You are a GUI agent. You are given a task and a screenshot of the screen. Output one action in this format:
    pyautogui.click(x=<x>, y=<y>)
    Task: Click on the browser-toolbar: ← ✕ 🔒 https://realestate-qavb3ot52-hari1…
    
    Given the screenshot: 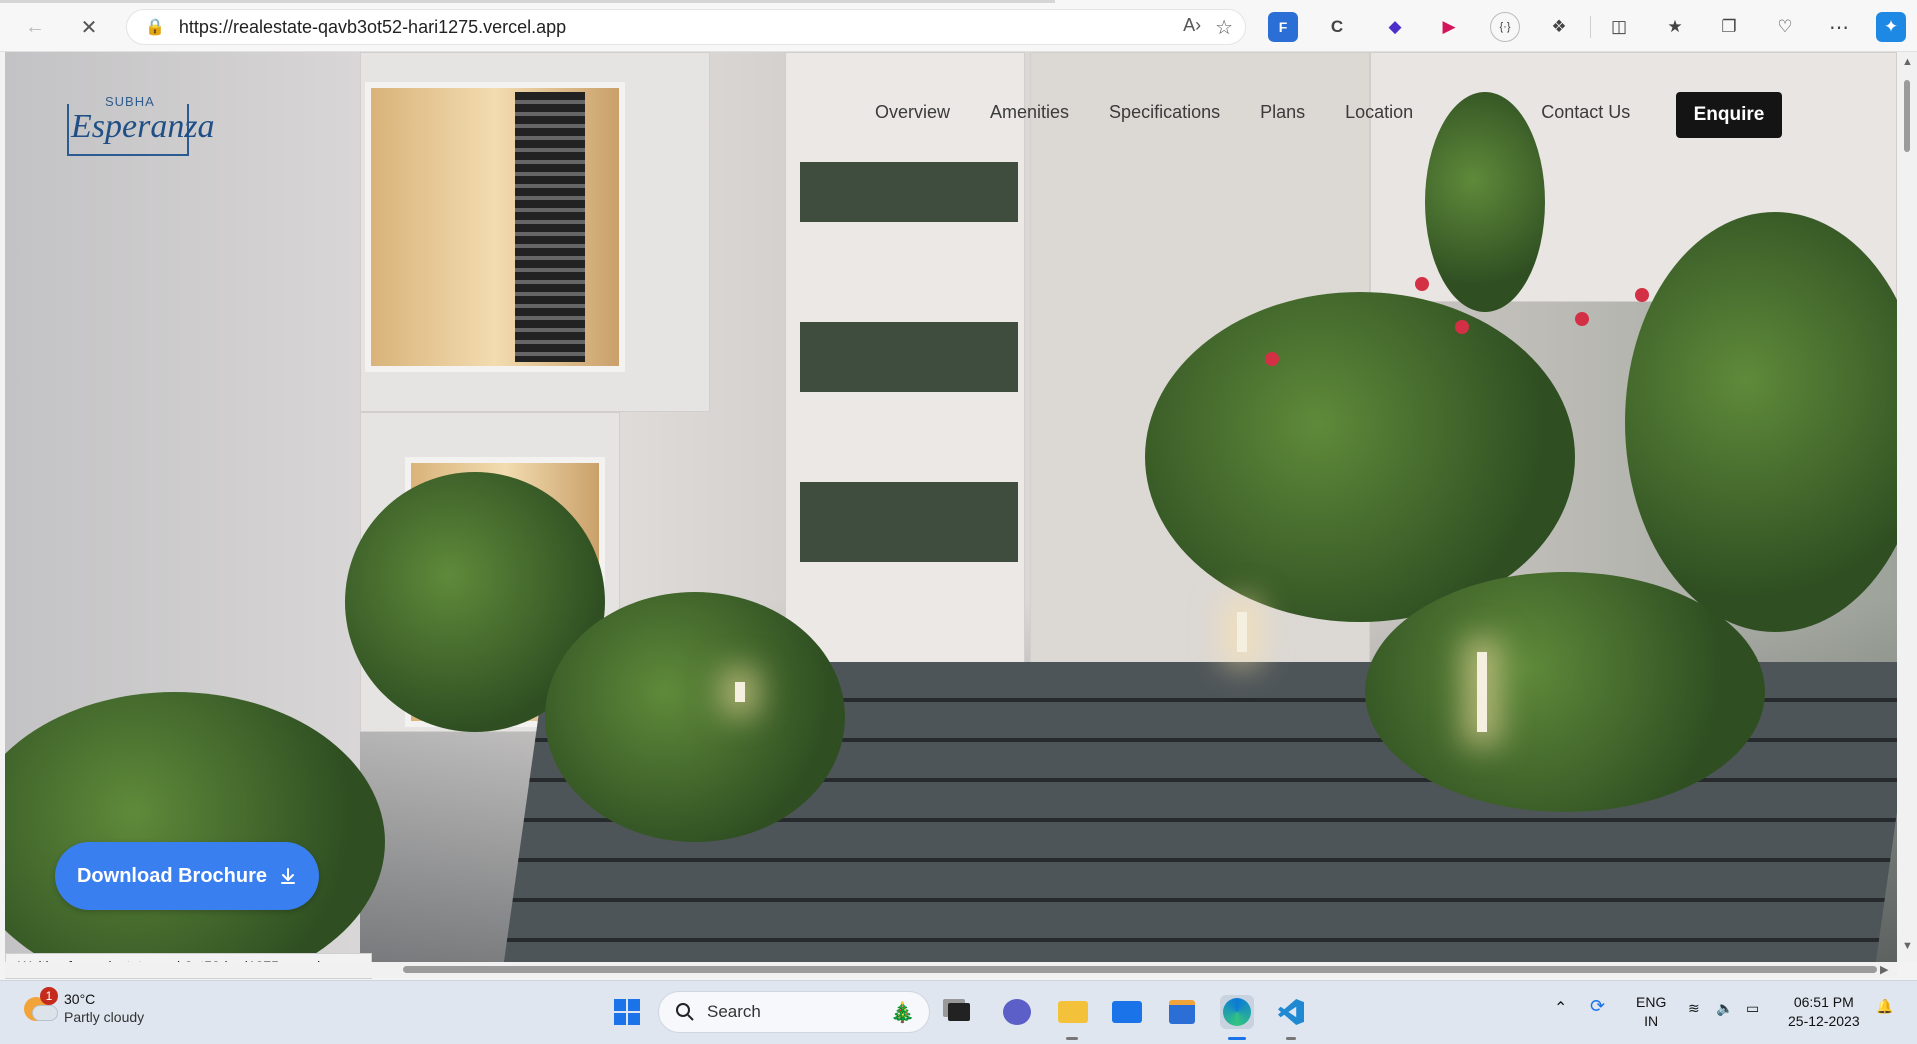 What is the action you would take?
    pyautogui.click(x=958, y=26)
    